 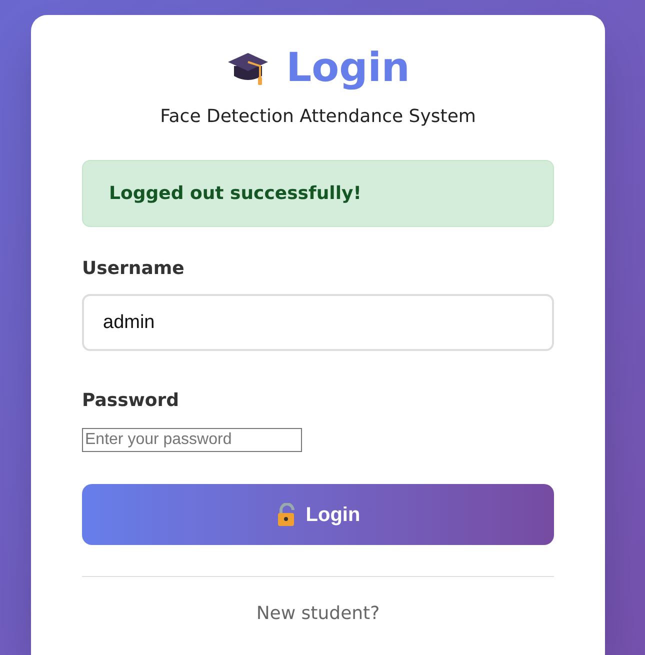 What do you see at coordinates (131, 401) in the screenshot?
I see `field-label: Password` at bounding box center [131, 401].